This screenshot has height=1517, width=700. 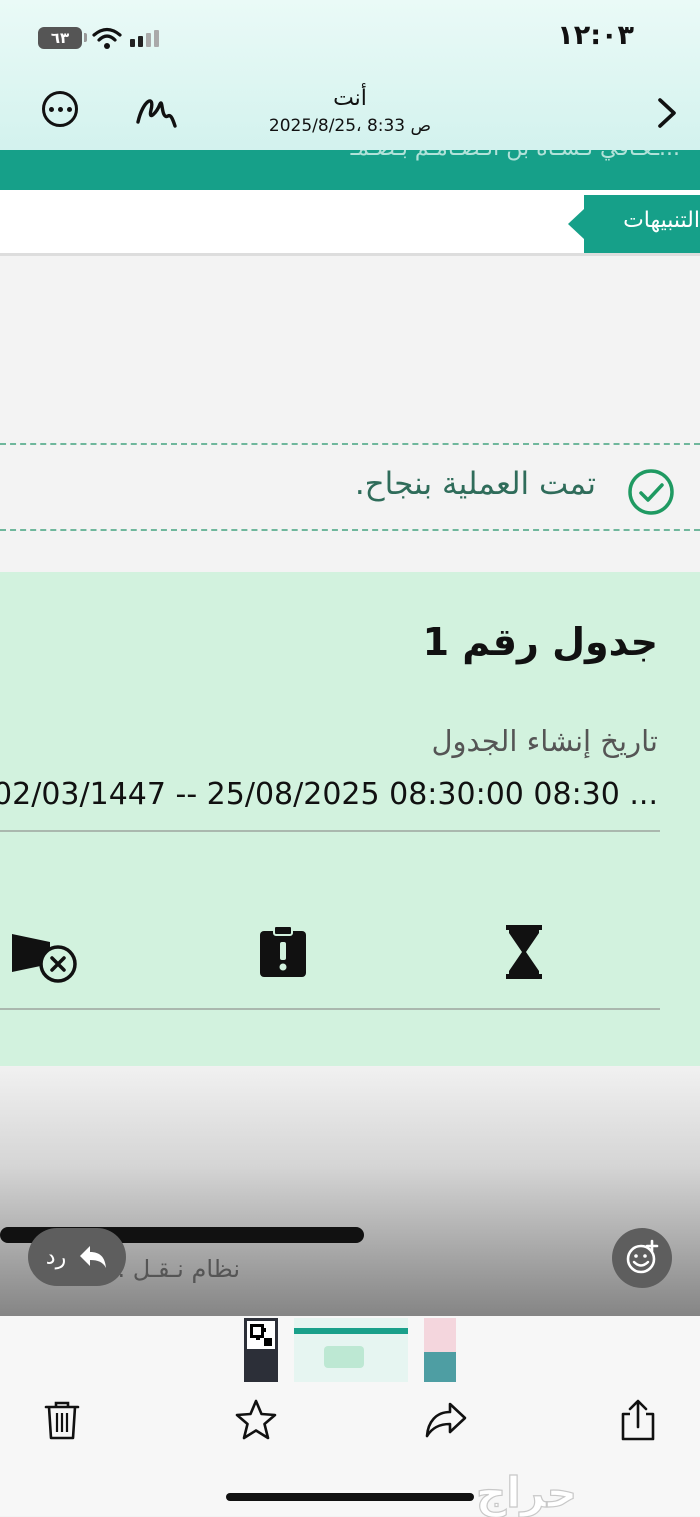 What do you see at coordinates (107, 38) in the screenshot?
I see `wifi-icon` at bounding box center [107, 38].